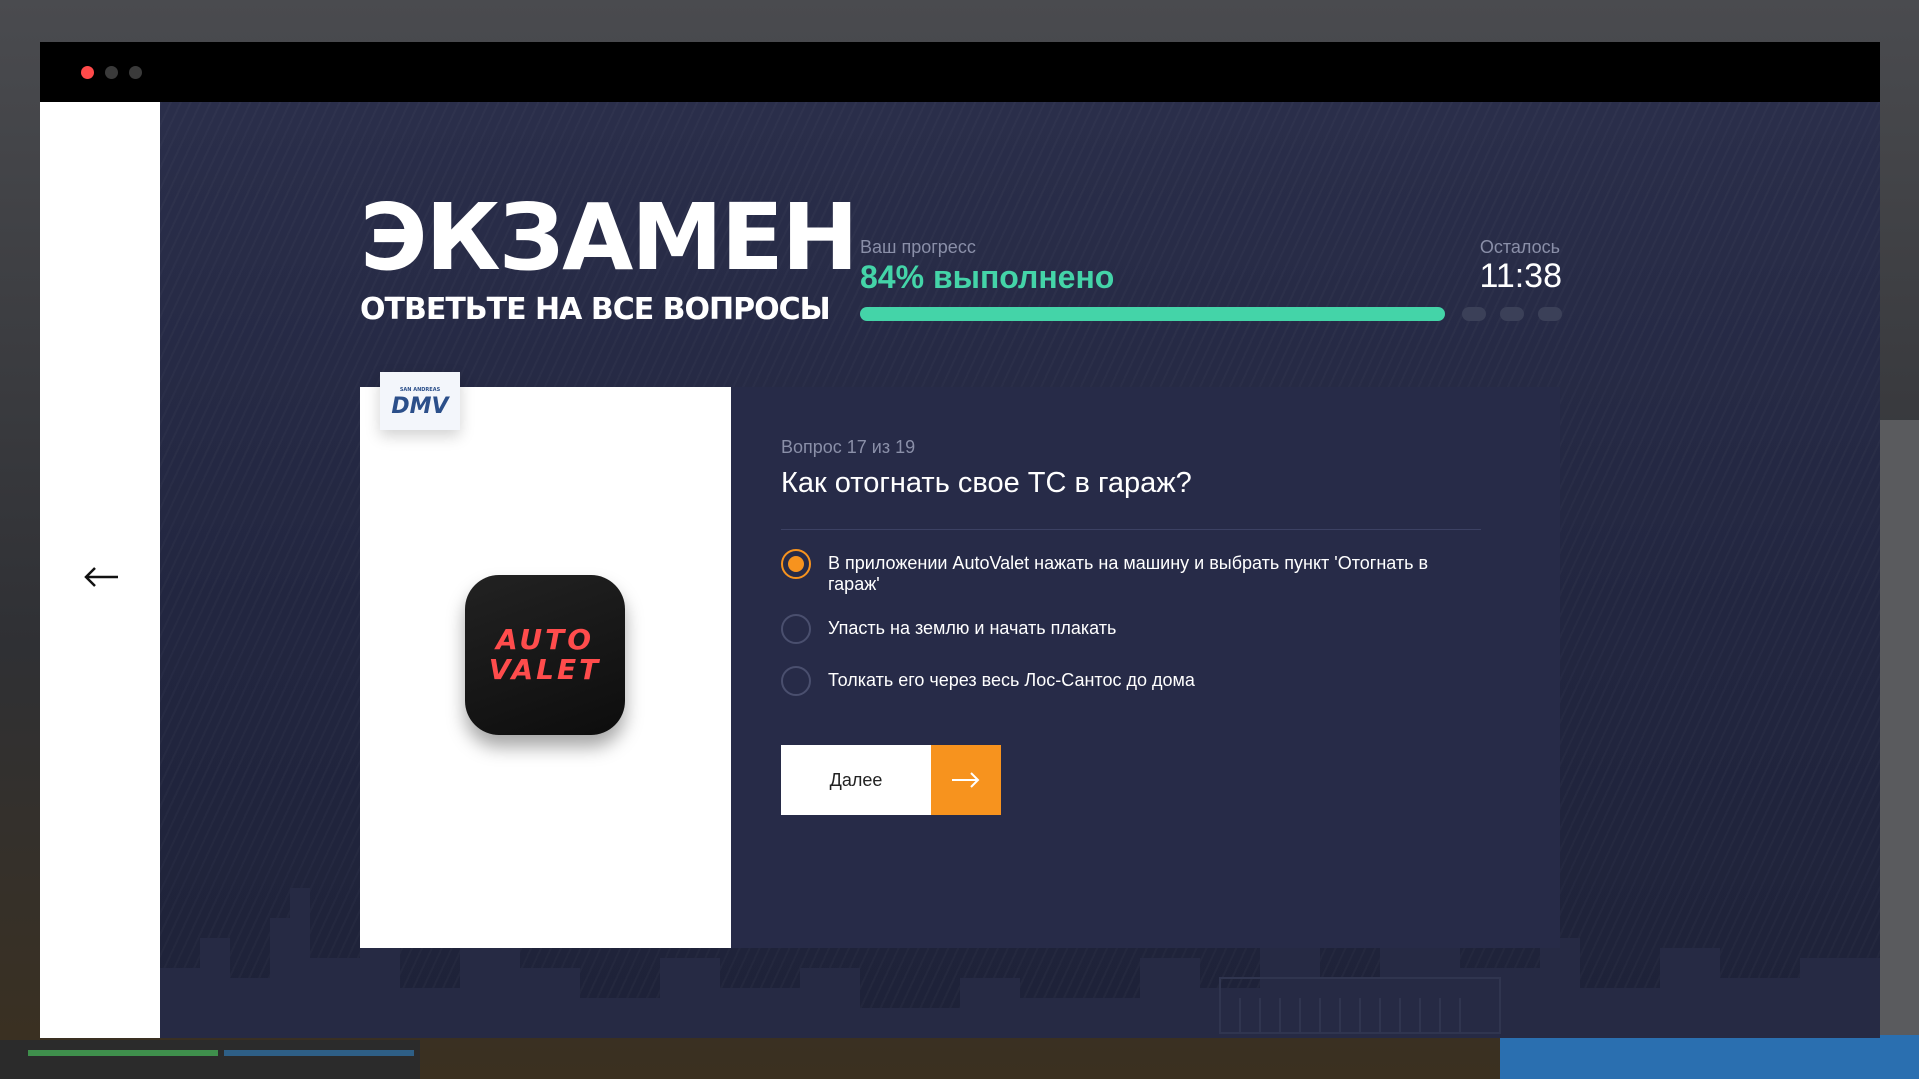  I want to click on window-maximize-dot, so click(135, 72).